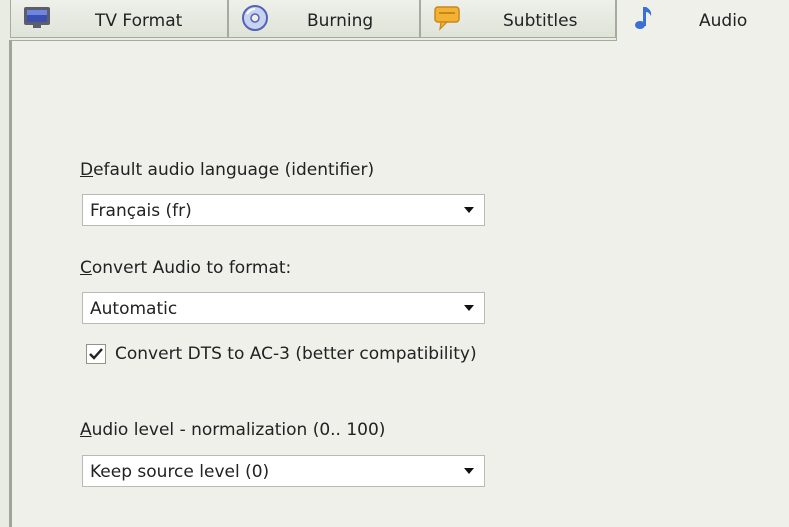 The height and width of the screenshot is (527, 789). What do you see at coordinates (255, 18) in the screenshot?
I see `disc-icon` at bounding box center [255, 18].